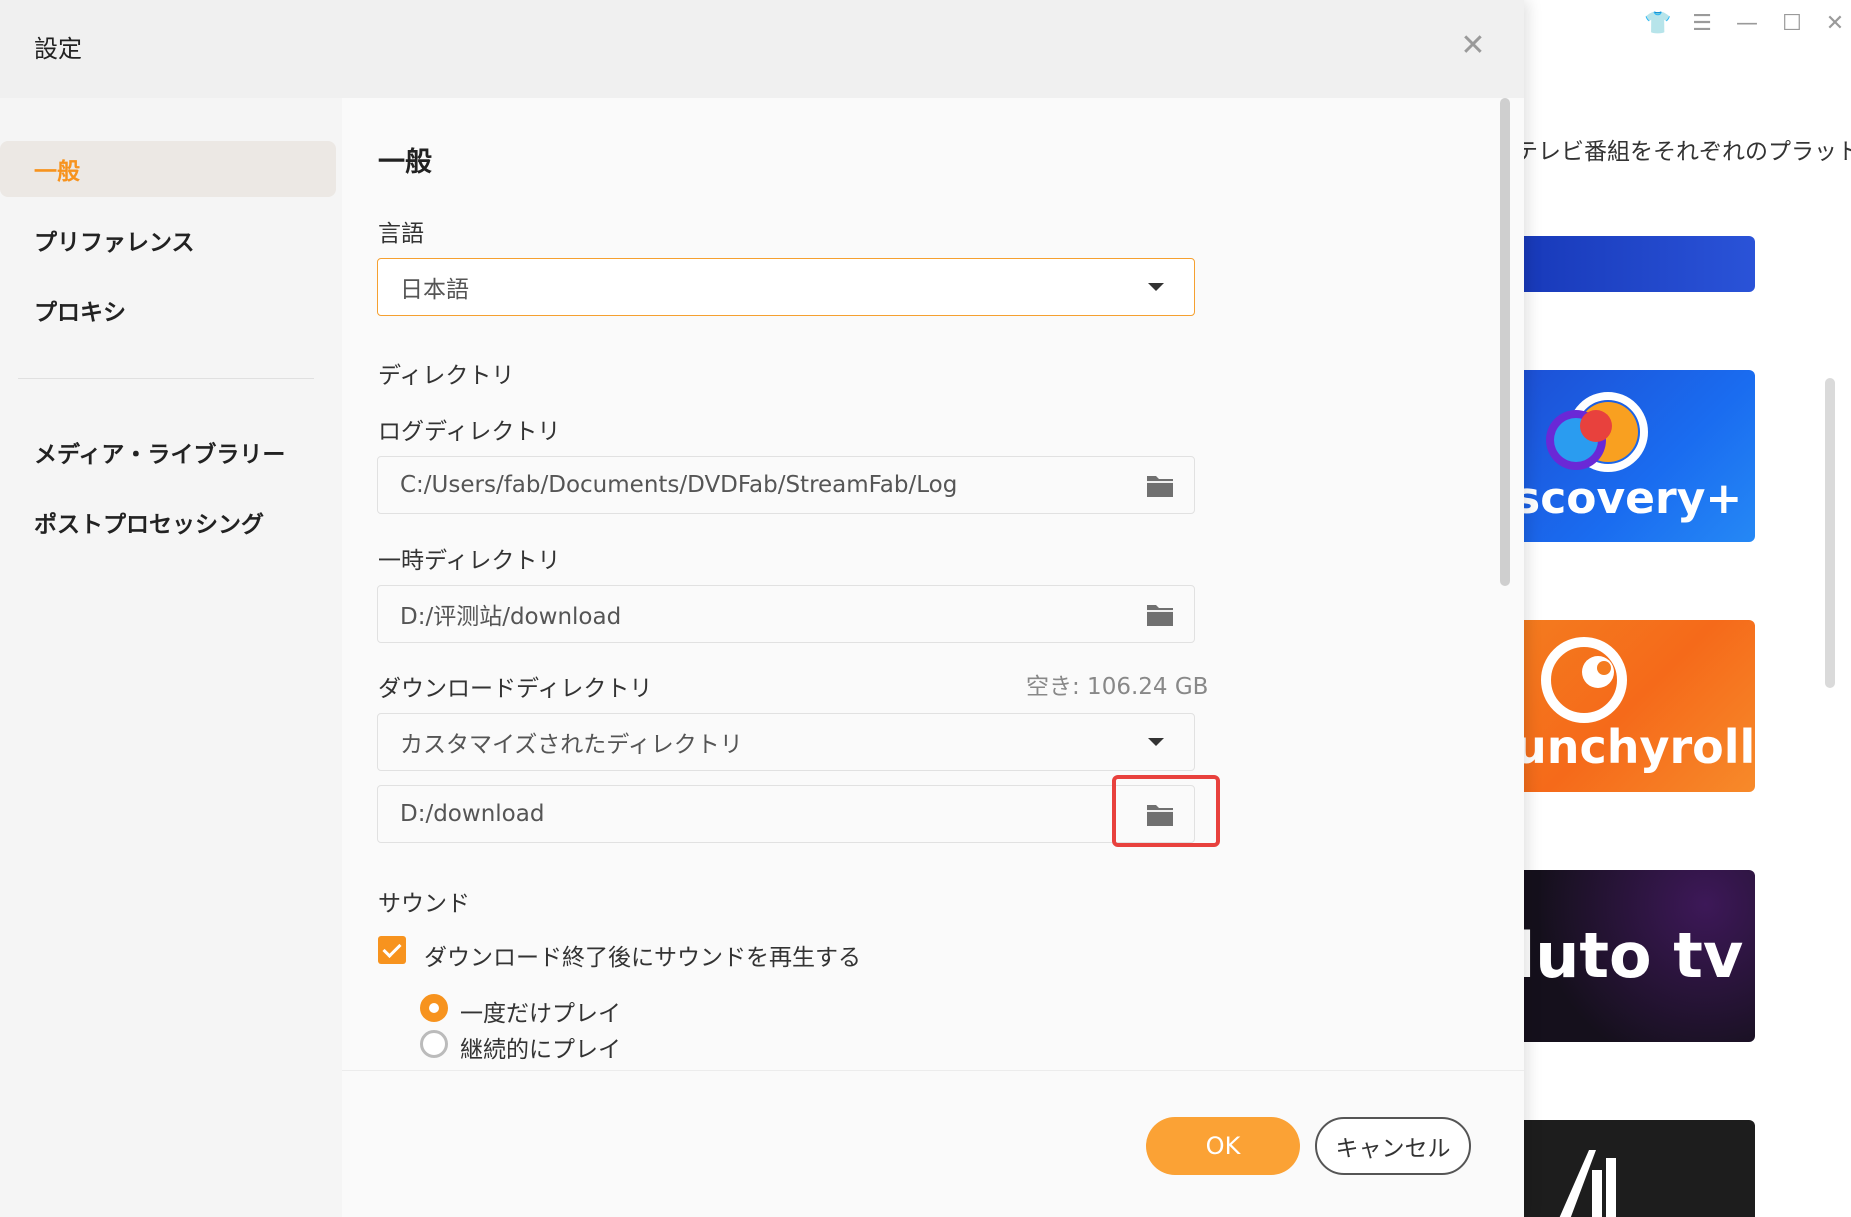 This screenshot has width=1851, height=1217. What do you see at coordinates (762, 49) in the screenshot?
I see `dialog-header: 設定 ✕` at bounding box center [762, 49].